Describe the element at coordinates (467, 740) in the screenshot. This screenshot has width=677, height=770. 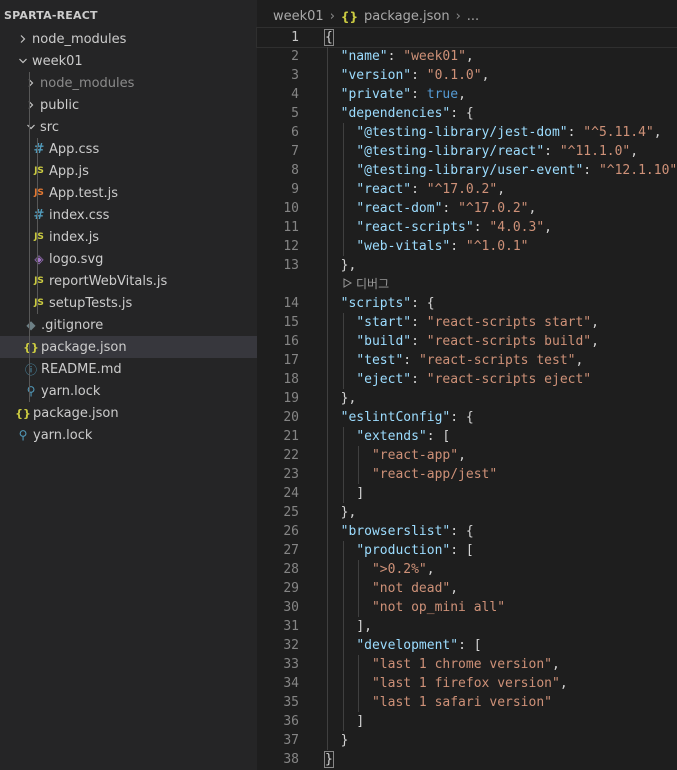
I see `code-line: 37 }` at that location.